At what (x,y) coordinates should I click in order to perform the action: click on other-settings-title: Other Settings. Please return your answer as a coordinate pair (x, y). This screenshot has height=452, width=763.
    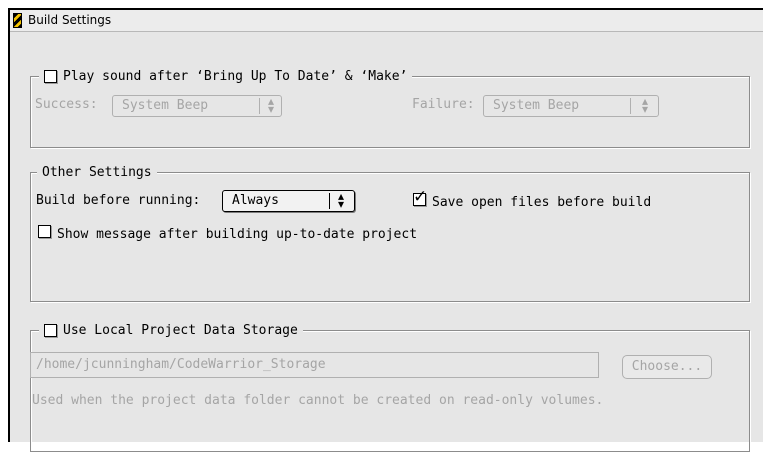
    Looking at the image, I should click on (97, 172).